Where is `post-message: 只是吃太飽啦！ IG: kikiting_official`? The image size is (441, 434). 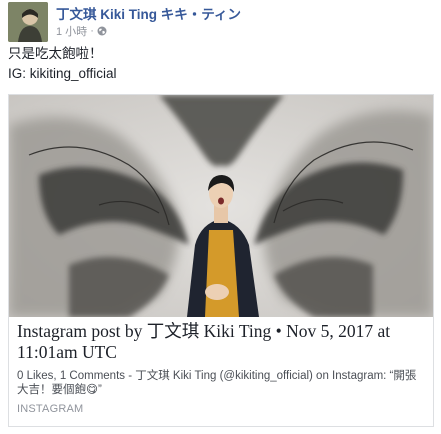 post-message: 只是吃太飽啦！ IG: kikiting_official is located at coordinates (62, 64).